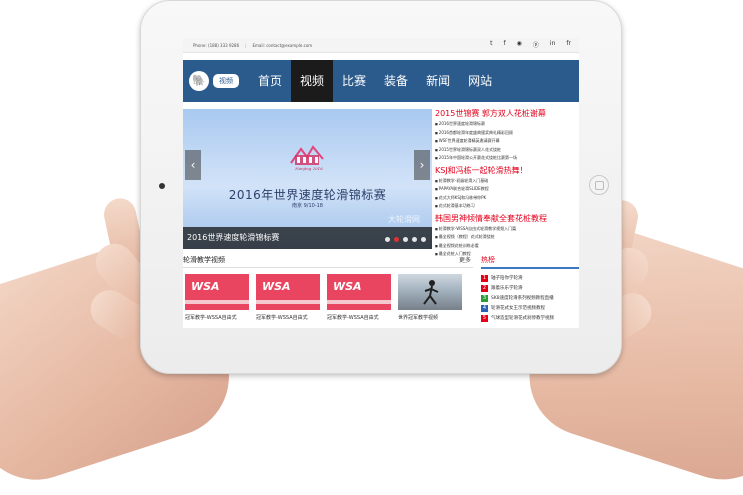 The image size is (743, 495). Describe the element at coordinates (507, 171) in the screenshot. I see `news-headline: KSJ和冯栋一起轮滑热舞！` at that location.